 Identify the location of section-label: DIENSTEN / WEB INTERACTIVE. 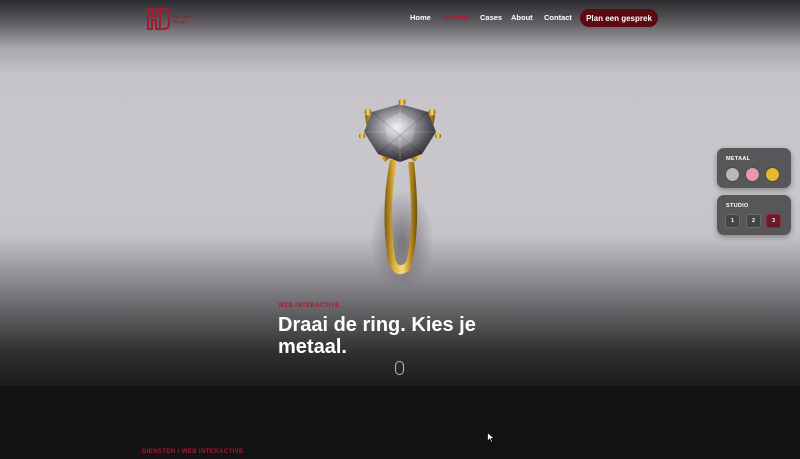
(193, 452).